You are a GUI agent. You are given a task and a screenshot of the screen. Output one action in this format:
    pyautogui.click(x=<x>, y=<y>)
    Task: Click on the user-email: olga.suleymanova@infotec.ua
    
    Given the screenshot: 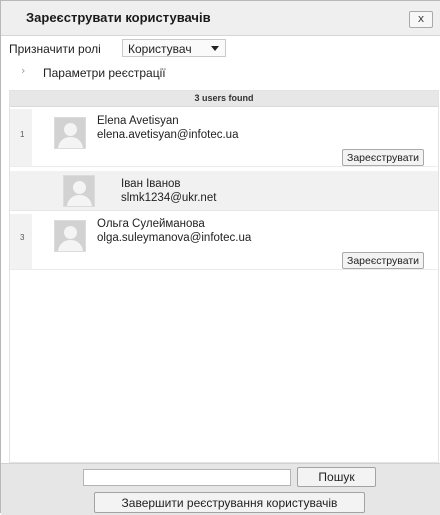 What is the action you would take?
    pyautogui.click(x=174, y=238)
    